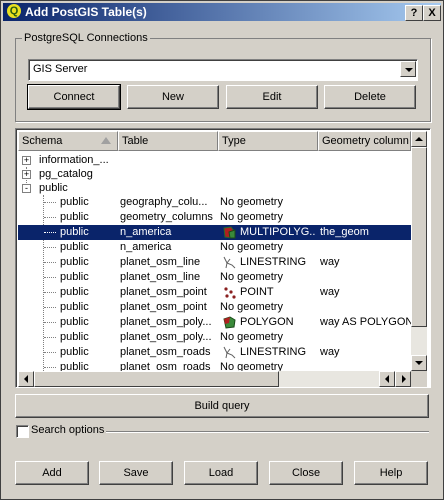  I want to click on delete-button: Delete, so click(370, 97).